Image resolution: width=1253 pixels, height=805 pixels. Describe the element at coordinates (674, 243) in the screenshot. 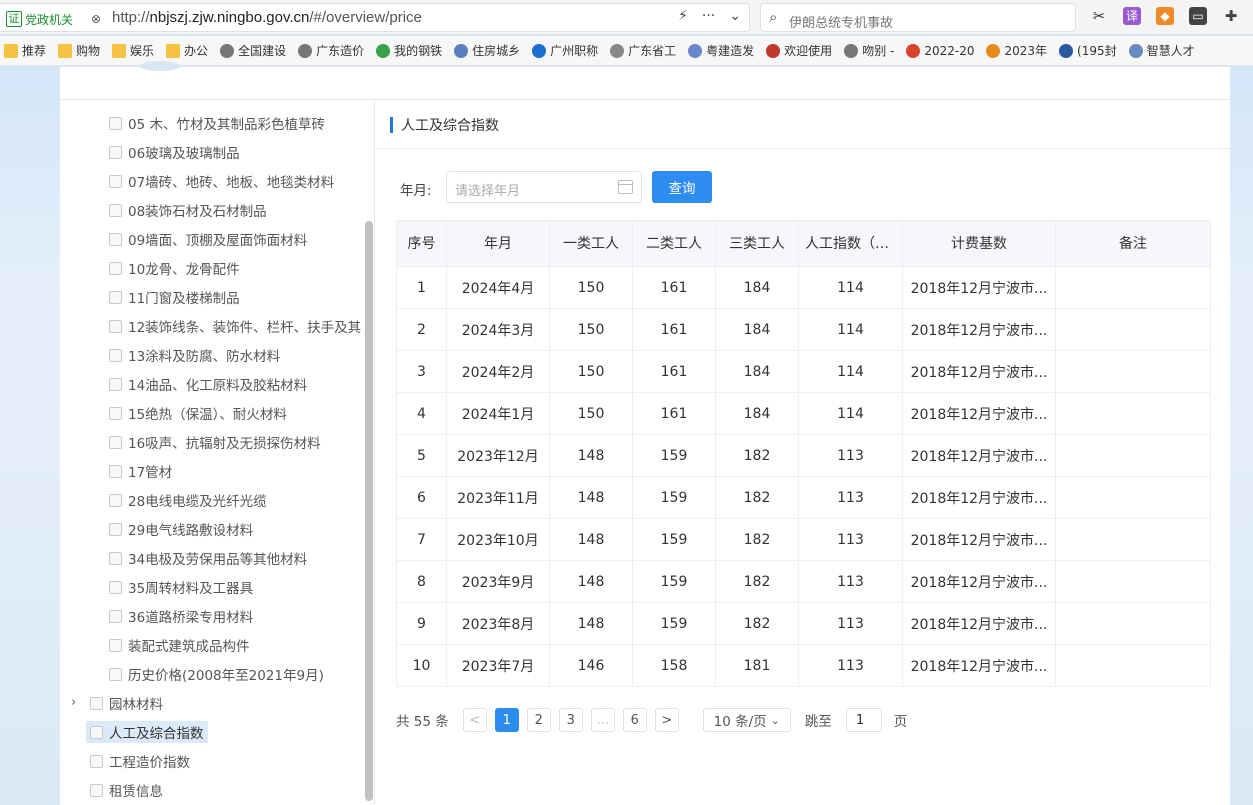

I see `column-header: 二类工人` at that location.